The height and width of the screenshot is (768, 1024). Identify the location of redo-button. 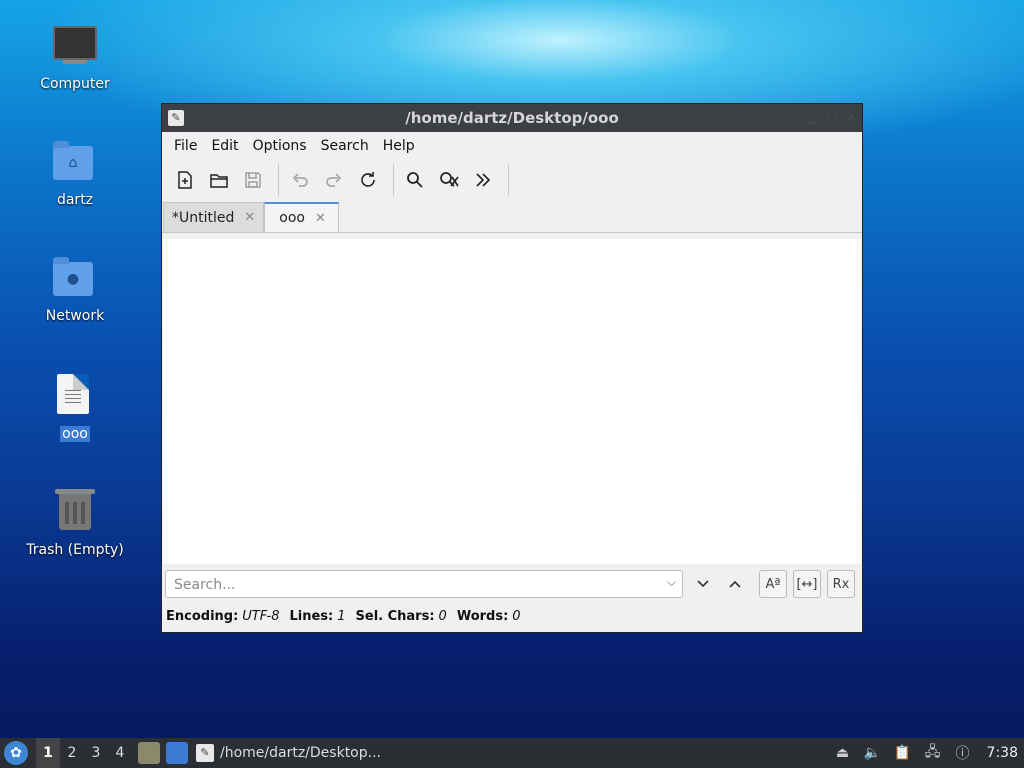
(334, 180).